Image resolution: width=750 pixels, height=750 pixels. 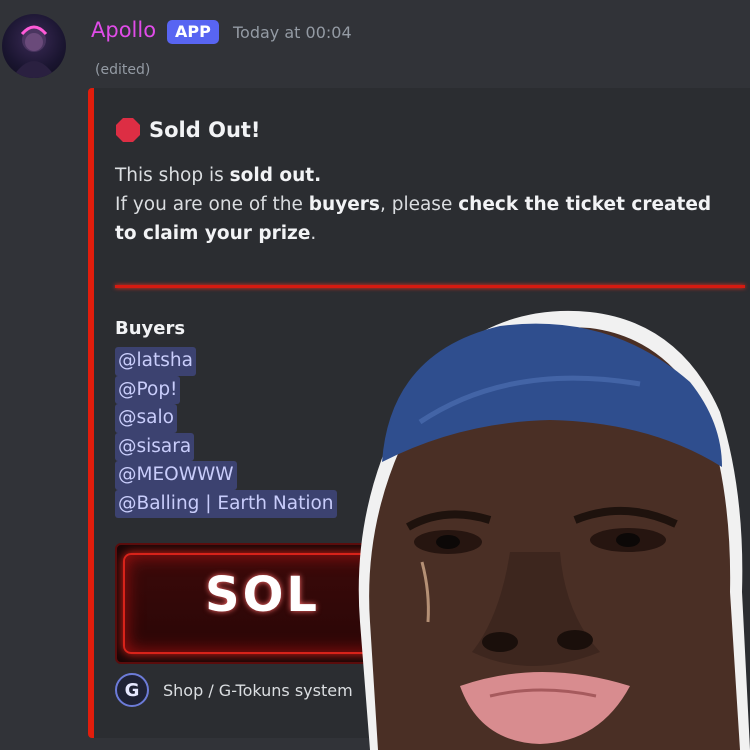 What do you see at coordinates (262, 595) in the screenshot?
I see `banner-text: SOL` at bounding box center [262, 595].